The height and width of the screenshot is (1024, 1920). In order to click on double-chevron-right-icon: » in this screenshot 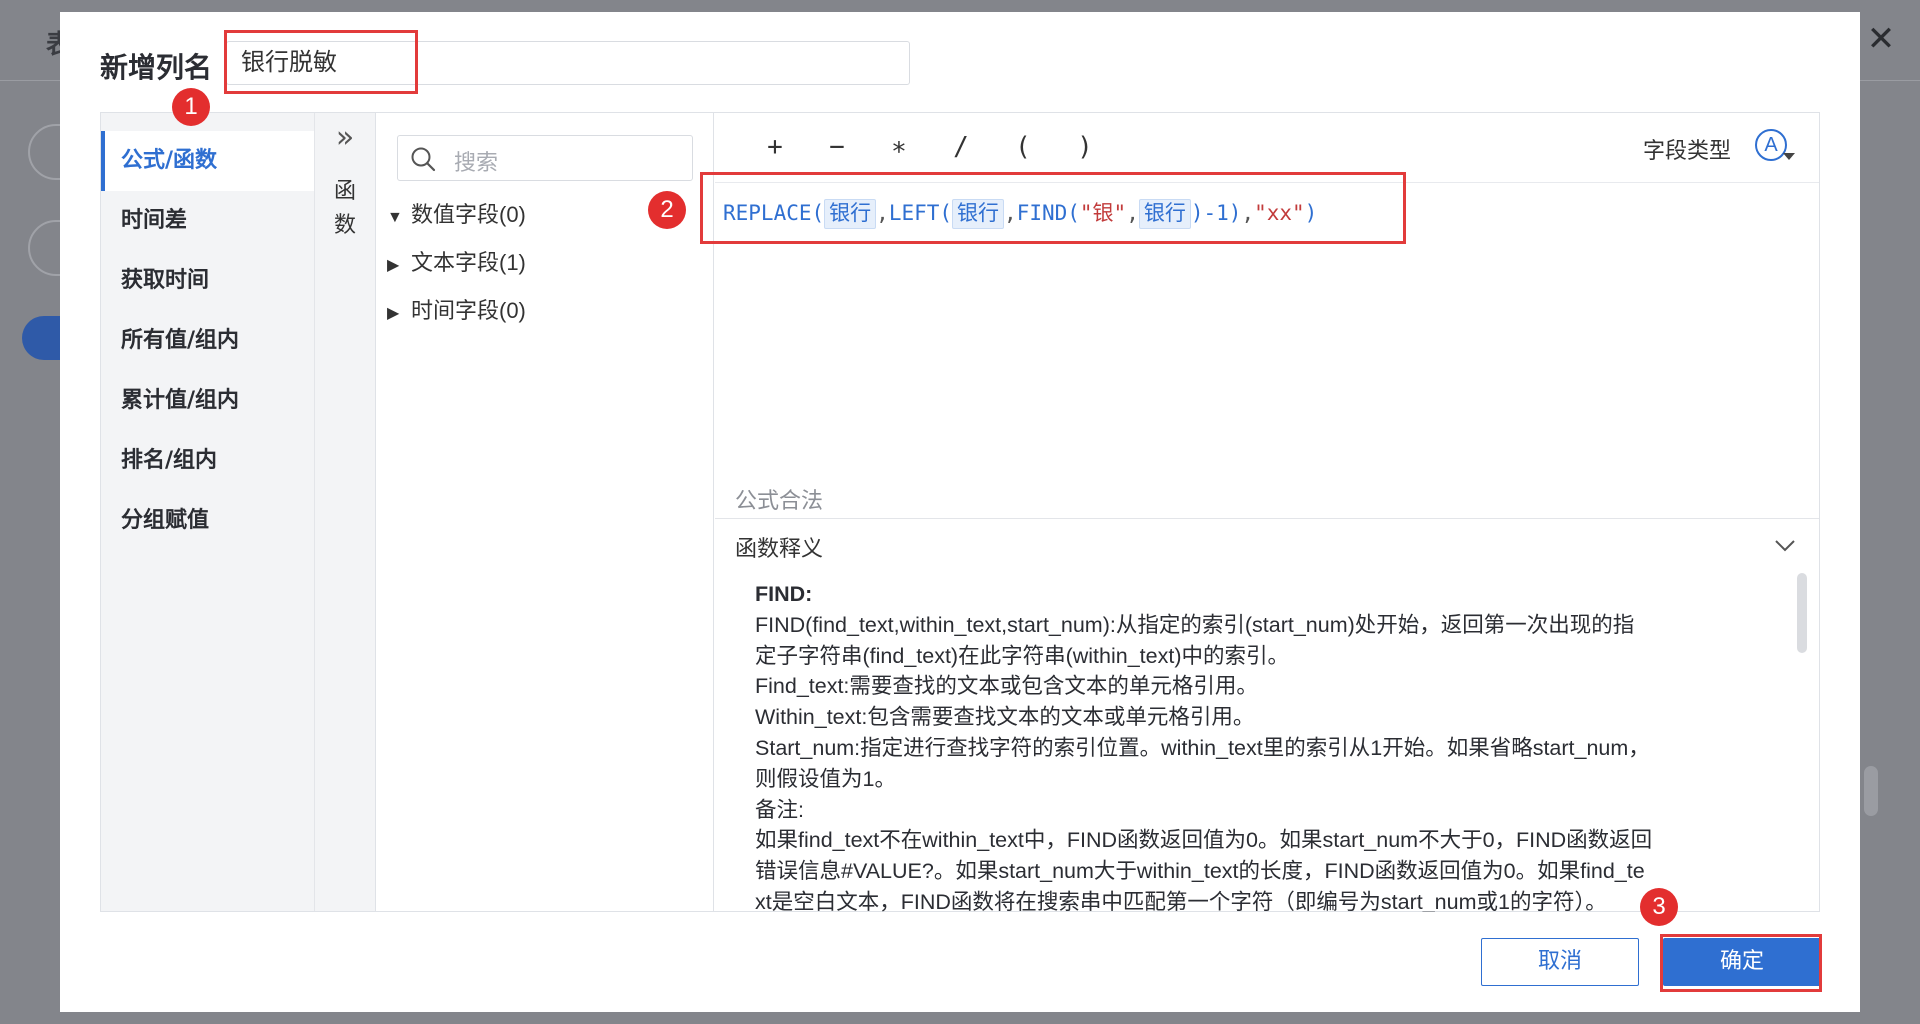, I will do `click(345, 139)`.